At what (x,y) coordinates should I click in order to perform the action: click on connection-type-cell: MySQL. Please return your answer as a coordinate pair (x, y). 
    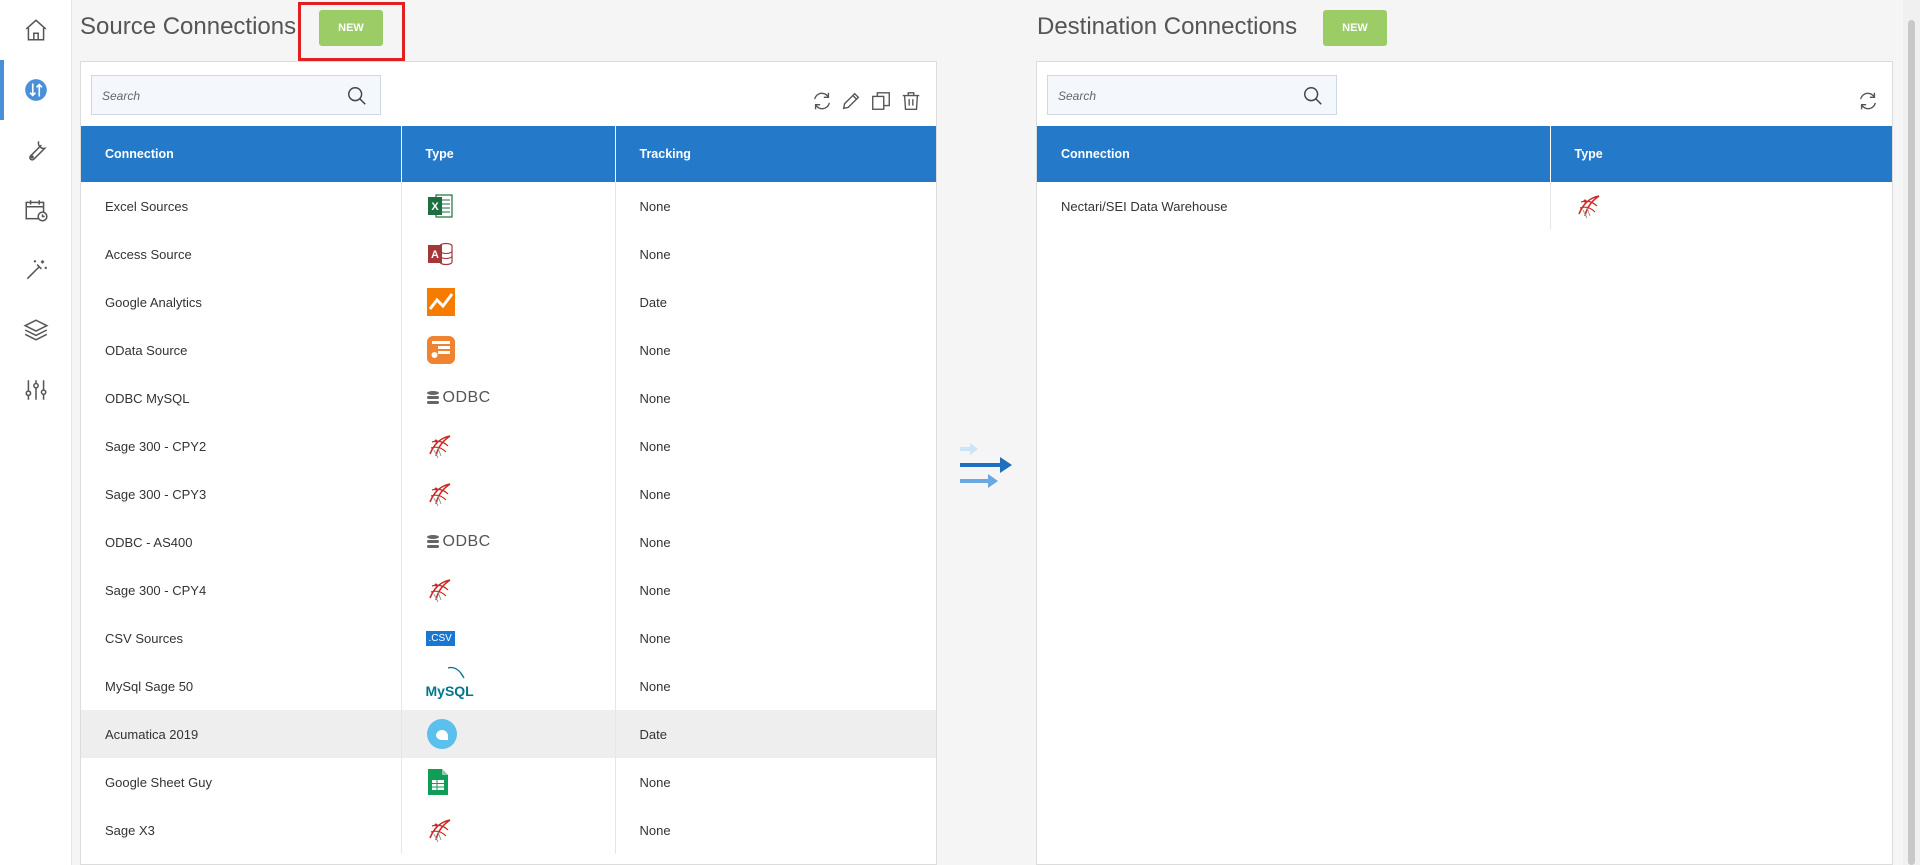
    Looking at the image, I should click on (508, 686).